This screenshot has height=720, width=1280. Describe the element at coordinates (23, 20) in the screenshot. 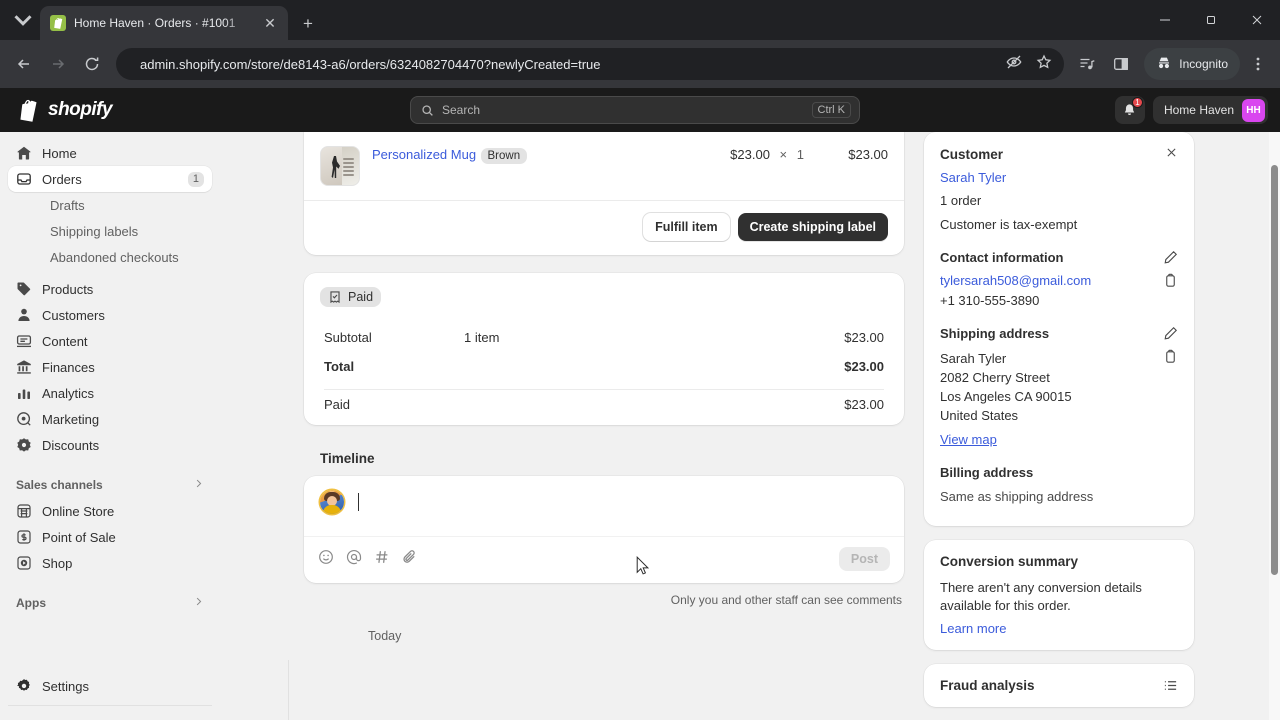

I see `tab-search-chevron-icon` at that location.